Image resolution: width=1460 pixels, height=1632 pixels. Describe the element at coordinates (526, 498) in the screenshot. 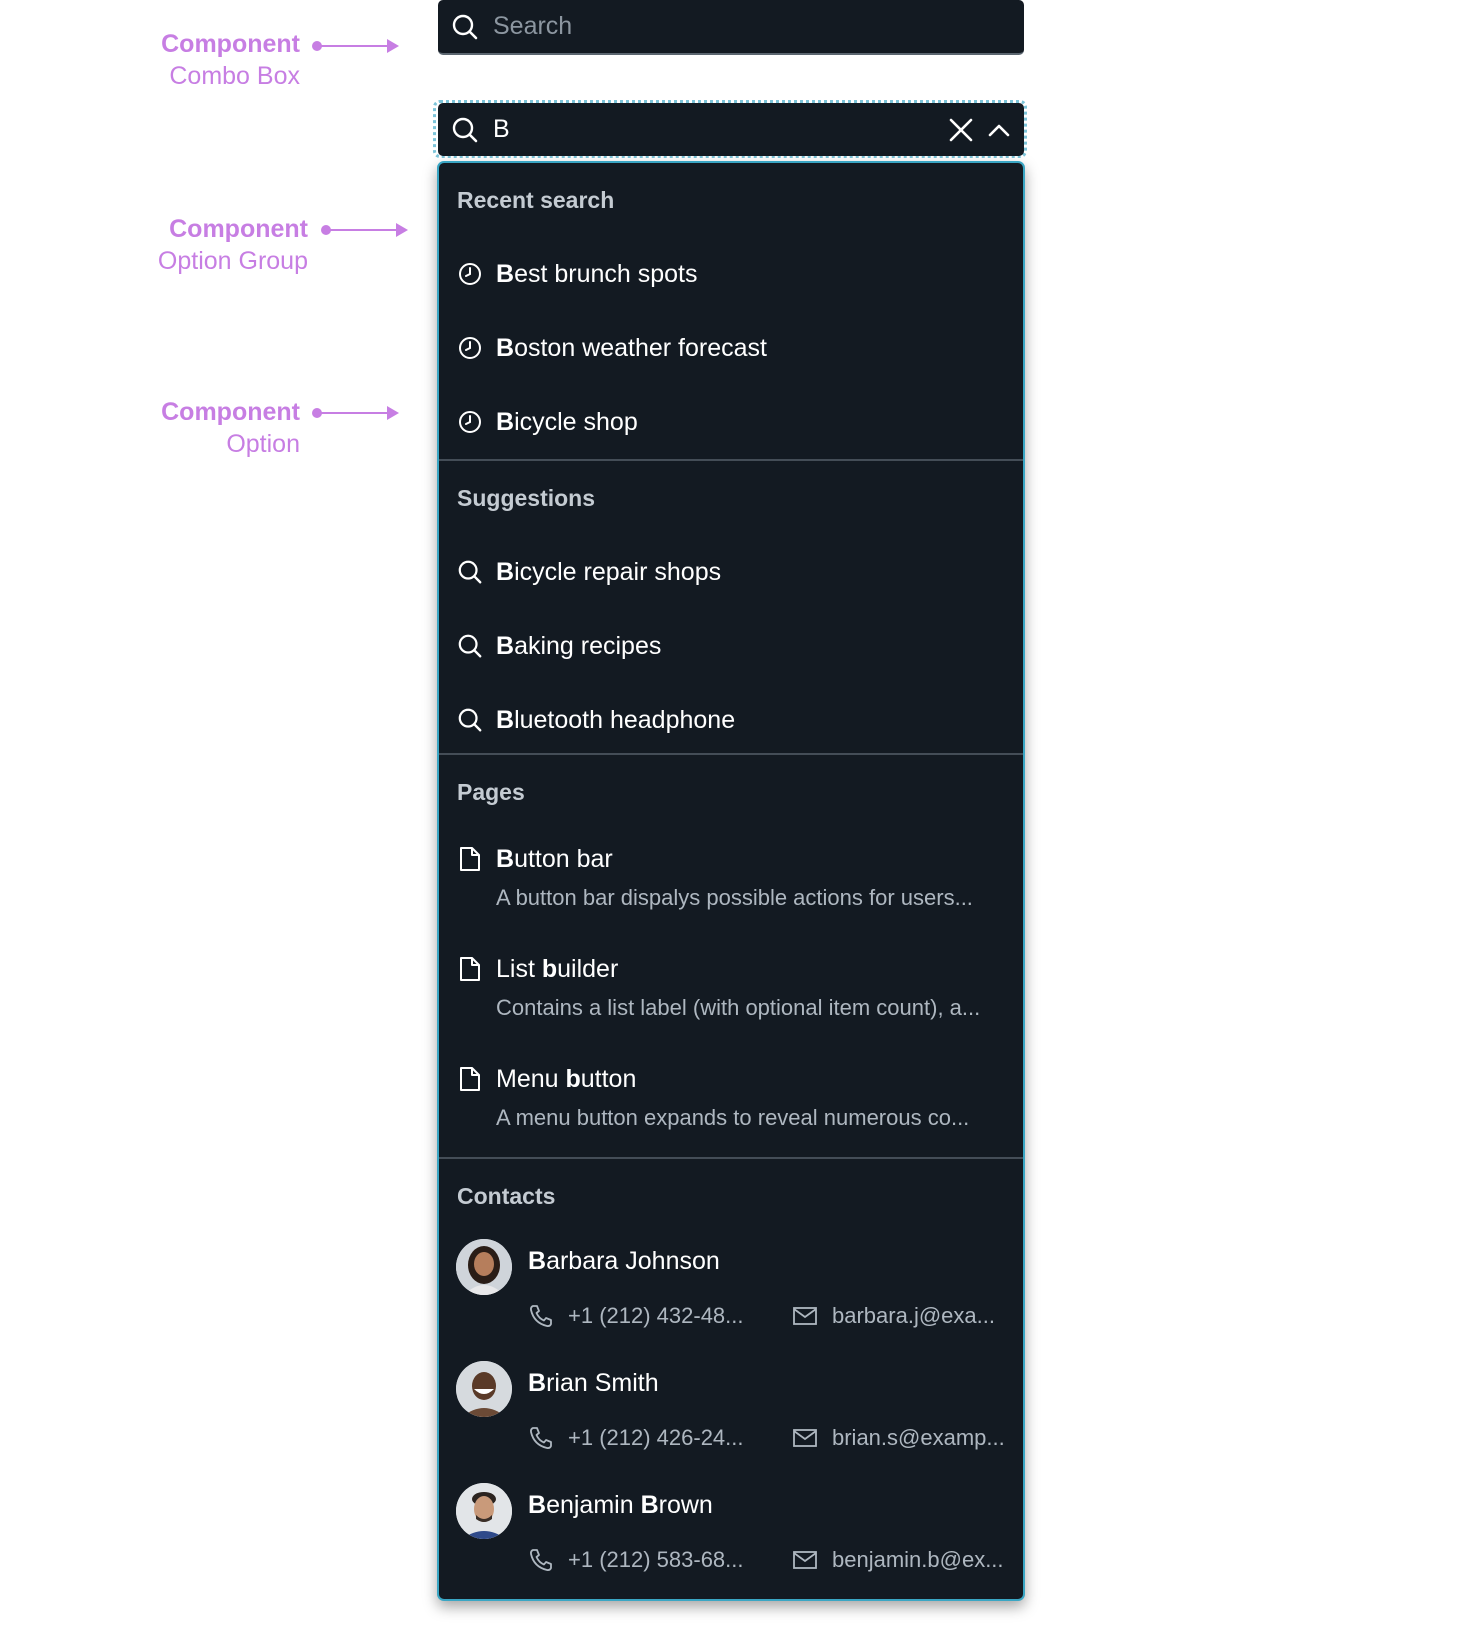

I see `group-label: Suggestions` at that location.